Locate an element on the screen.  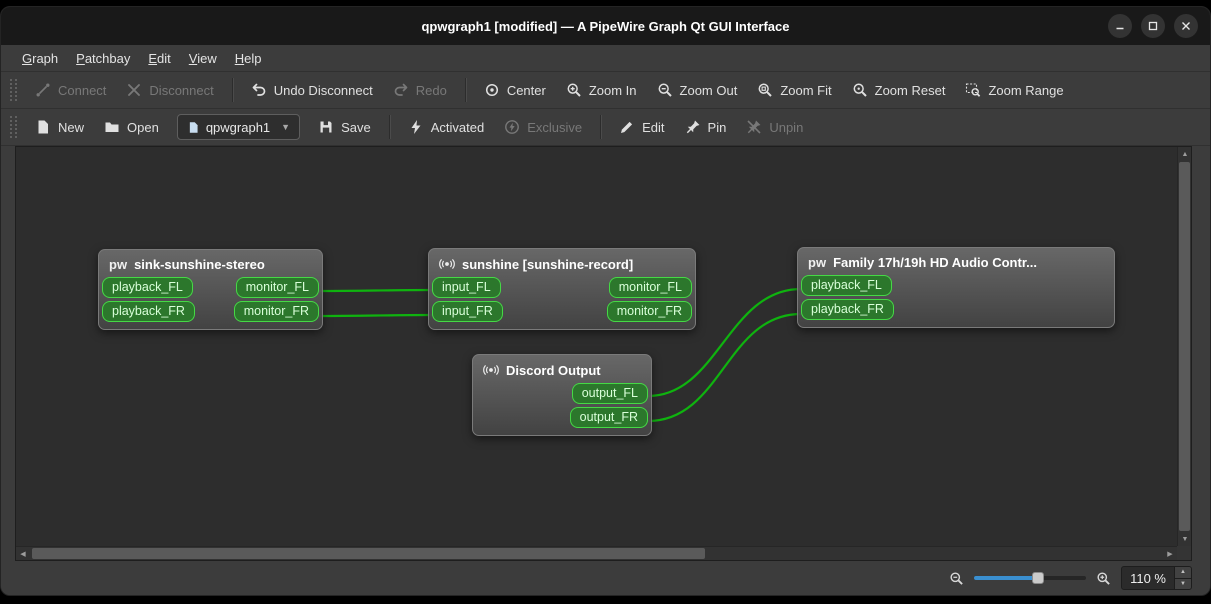
vertical-scrollbar-thumb is located at coordinates (1184, 346).